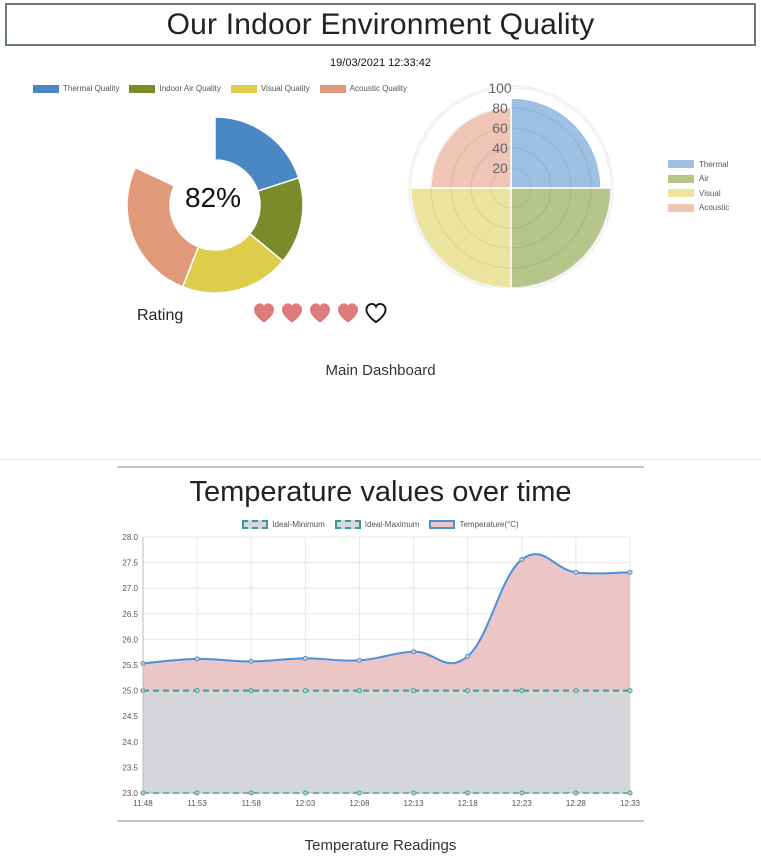 This screenshot has width=761, height=857. Describe the element at coordinates (285, 88) in the screenshot. I see `legend-label: Visual Quality` at that location.